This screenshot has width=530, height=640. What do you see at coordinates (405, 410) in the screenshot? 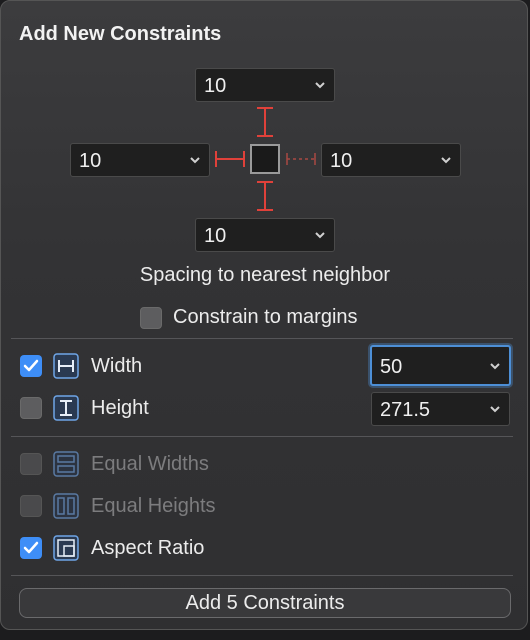
I see `height-value: 271.5` at bounding box center [405, 410].